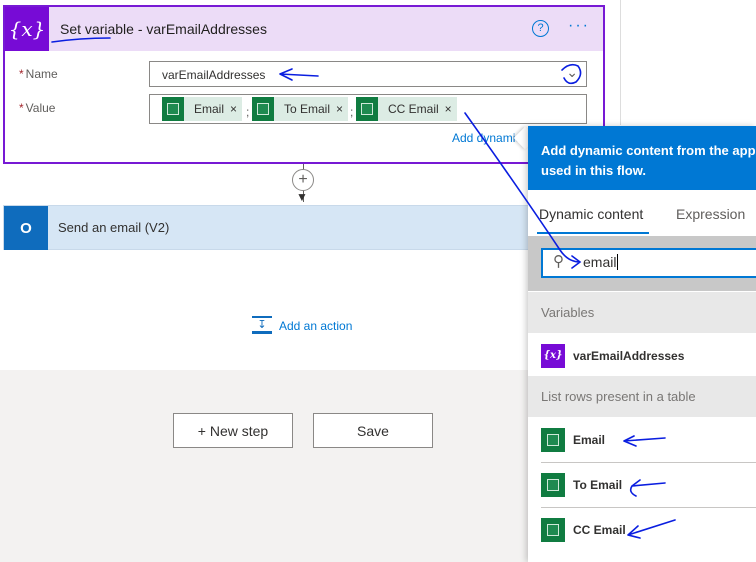 This screenshot has height=562, width=756. Describe the element at coordinates (523, 190) in the screenshot. I see `annotation-line` at that location.